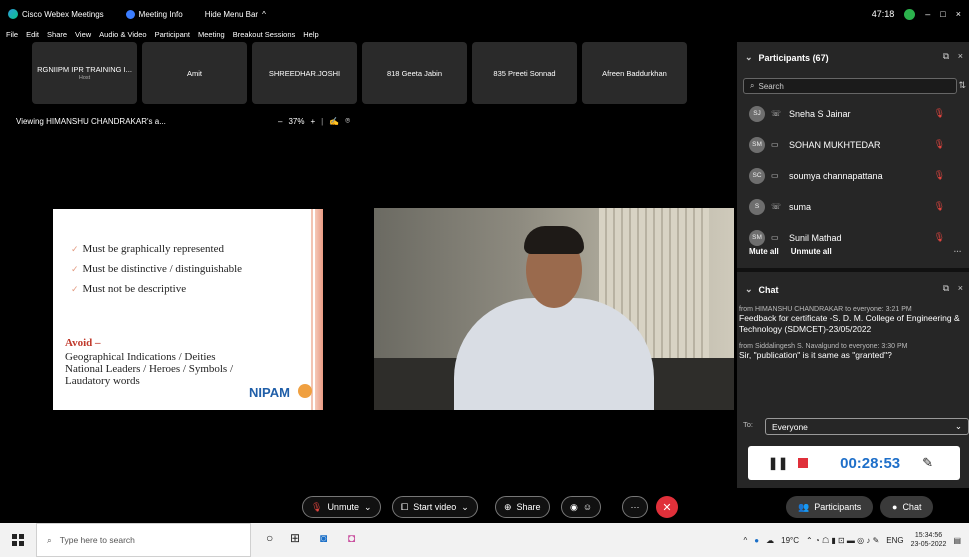 Image resolution: width=969 pixels, height=557 pixels. Describe the element at coordinates (122, 34) in the screenshot. I see `menu-audio-video: Audio & Video` at that location.